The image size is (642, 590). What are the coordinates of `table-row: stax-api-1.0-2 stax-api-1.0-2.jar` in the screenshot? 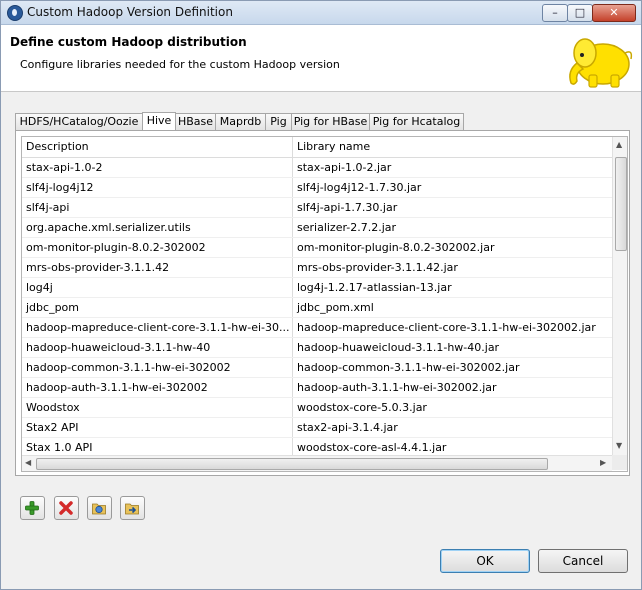 It's located at (317, 168).